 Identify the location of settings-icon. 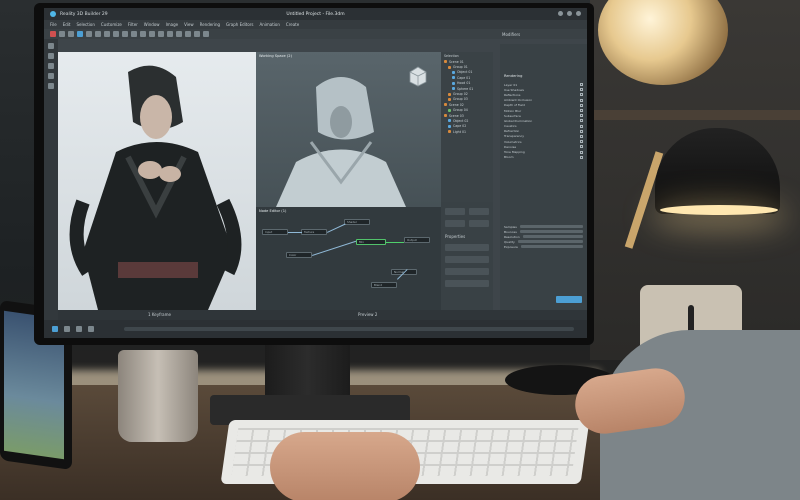
(206, 34).